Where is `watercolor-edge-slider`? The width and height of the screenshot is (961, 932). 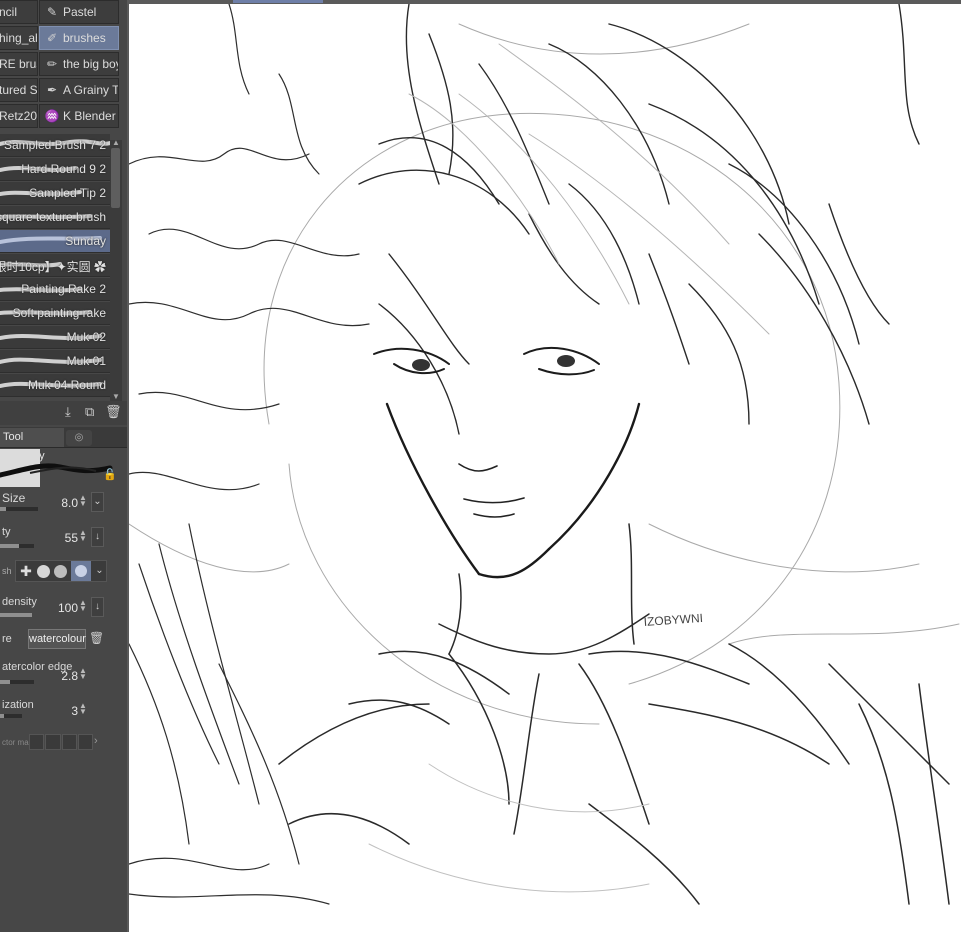
watercolor-edge-slider is located at coordinates (17, 682).